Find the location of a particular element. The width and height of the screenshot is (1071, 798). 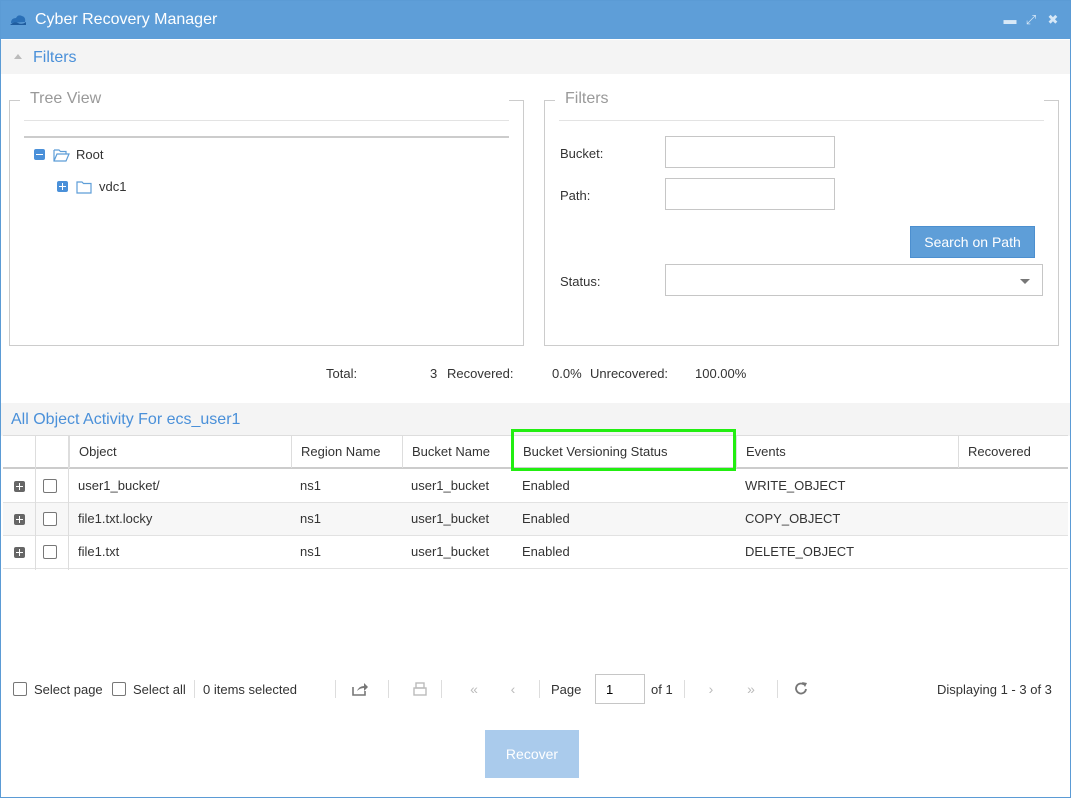

cell-event: COPY_OBJECT is located at coordinates (793, 518).